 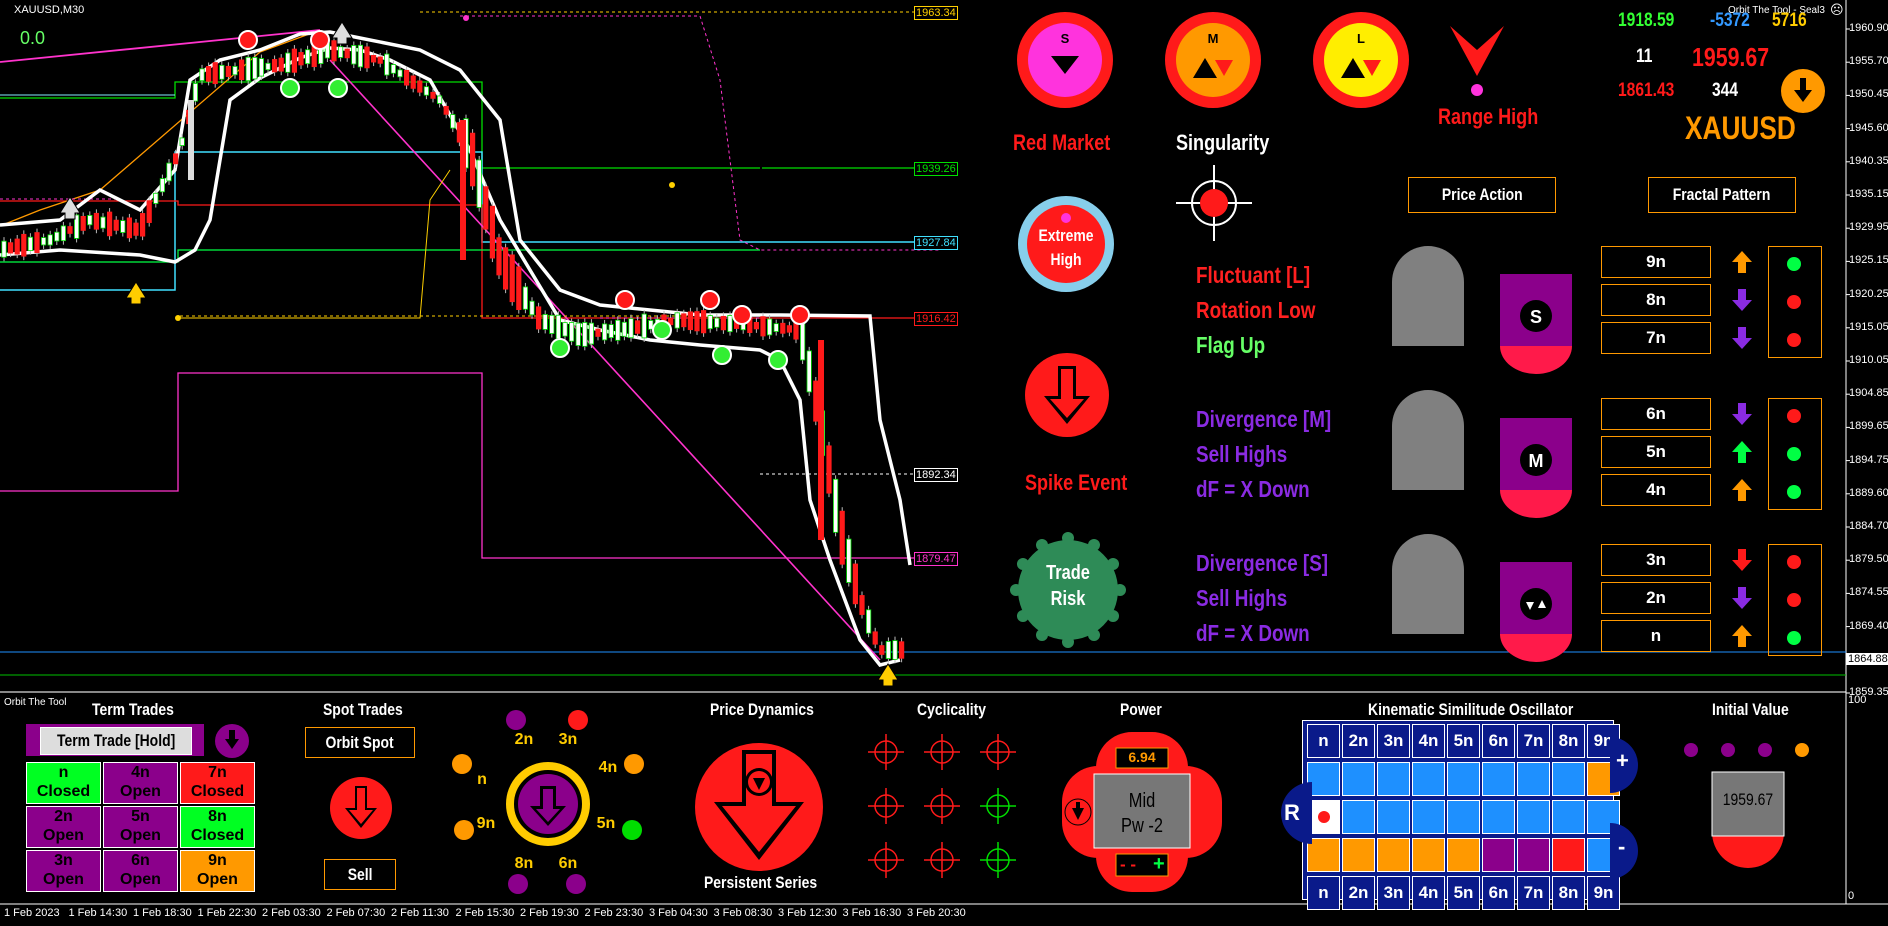 I want to click on term-trade-cell: 8n Closed, so click(x=217, y=827).